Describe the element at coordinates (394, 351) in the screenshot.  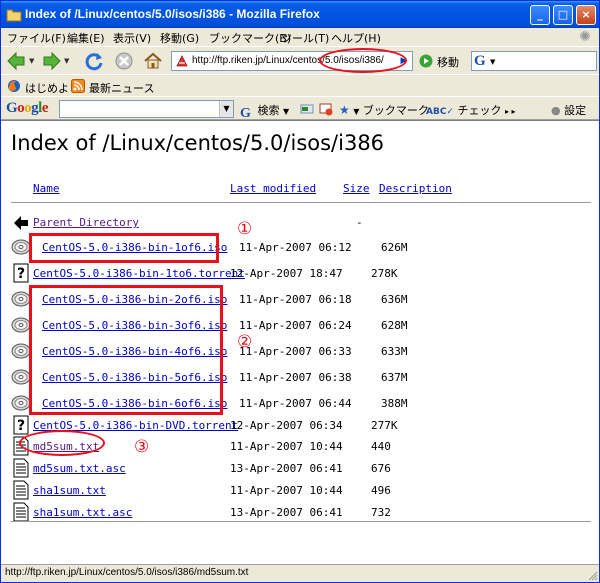
I see `file-size: 633M` at that location.